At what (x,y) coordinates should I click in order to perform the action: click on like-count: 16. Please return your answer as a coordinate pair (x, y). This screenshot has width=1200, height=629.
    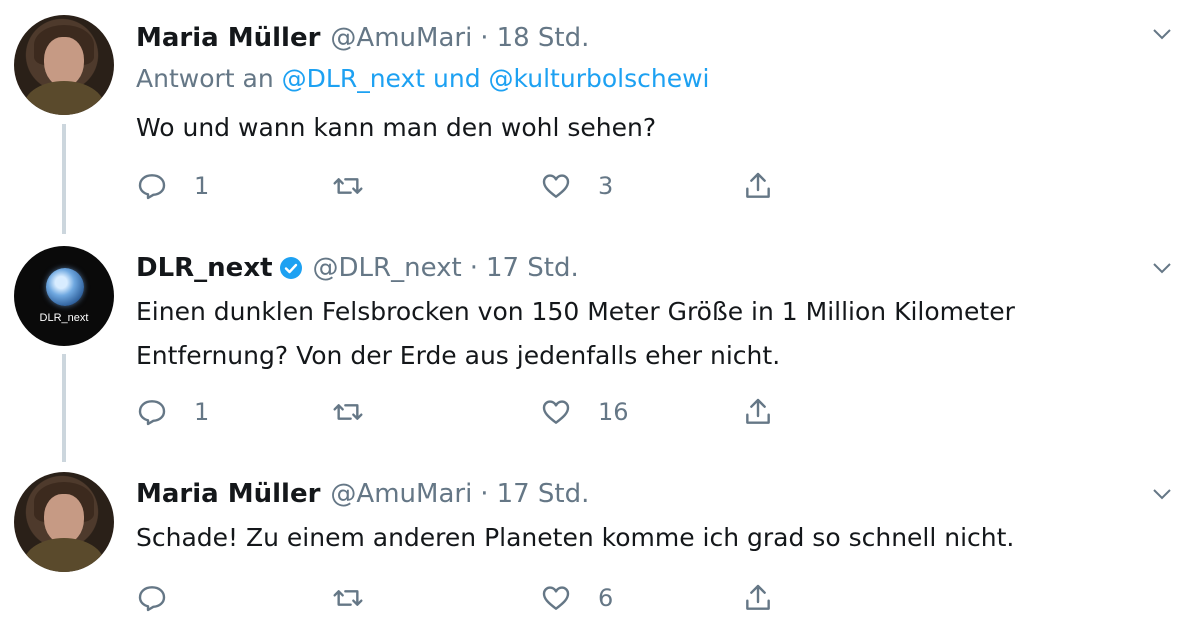
    Looking at the image, I should click on (613, 412).